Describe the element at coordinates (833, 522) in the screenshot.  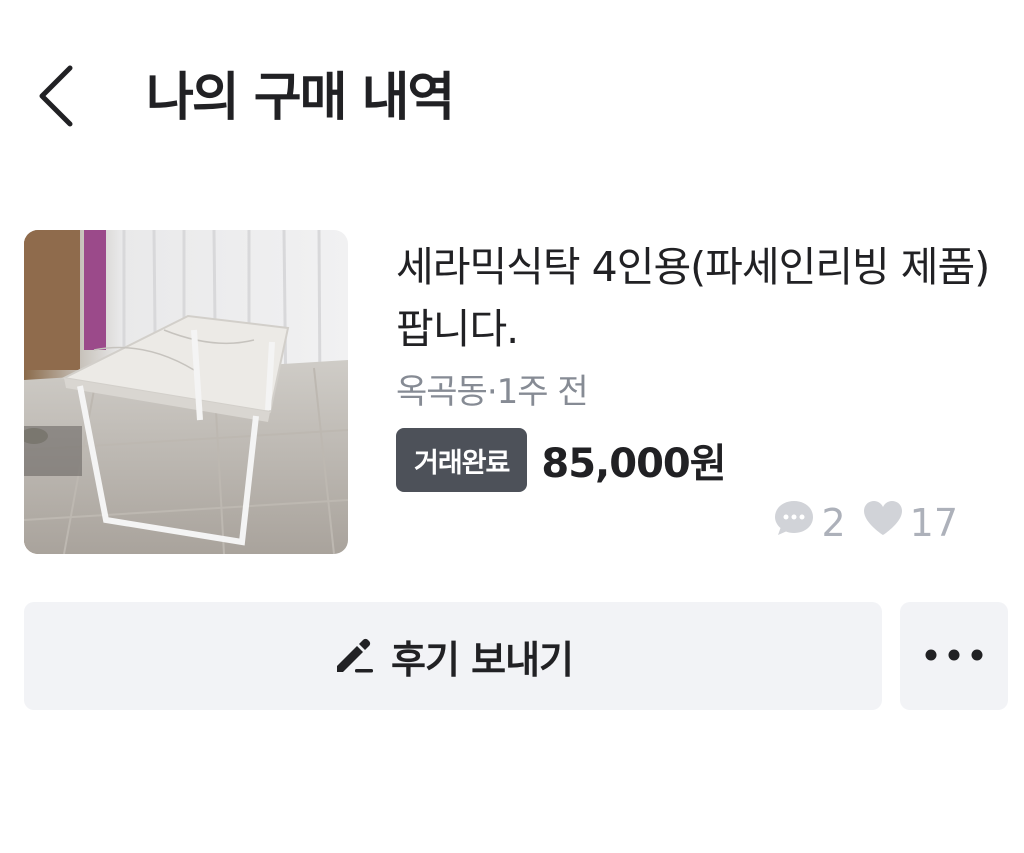
I see `chat-count: 2` at that location.